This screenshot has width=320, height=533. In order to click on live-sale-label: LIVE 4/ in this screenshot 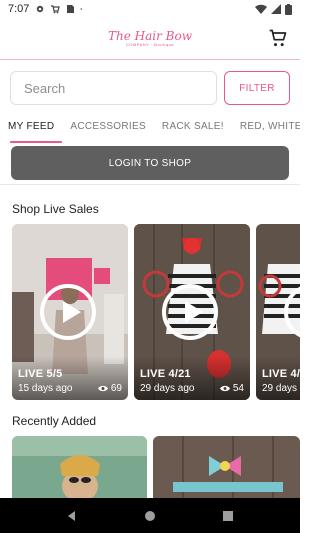, I will do `click(281, 374)`.